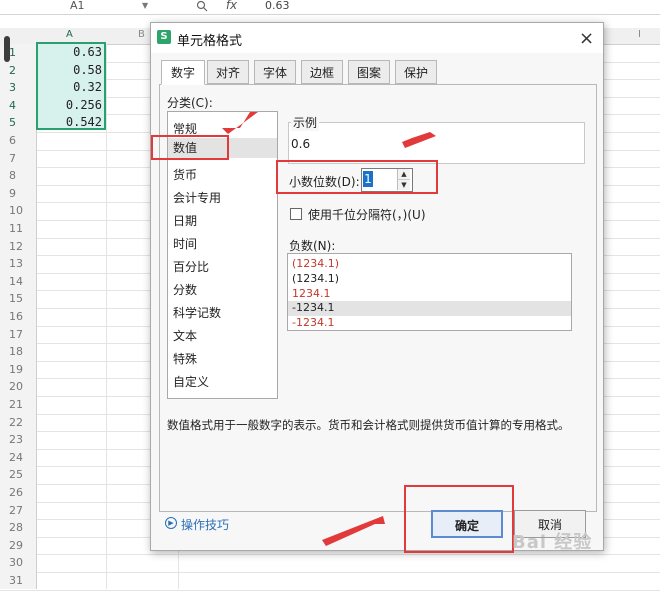  Describe the element at coordinates (330, 590) in the screenshot. I see `row-gridline` at that location.